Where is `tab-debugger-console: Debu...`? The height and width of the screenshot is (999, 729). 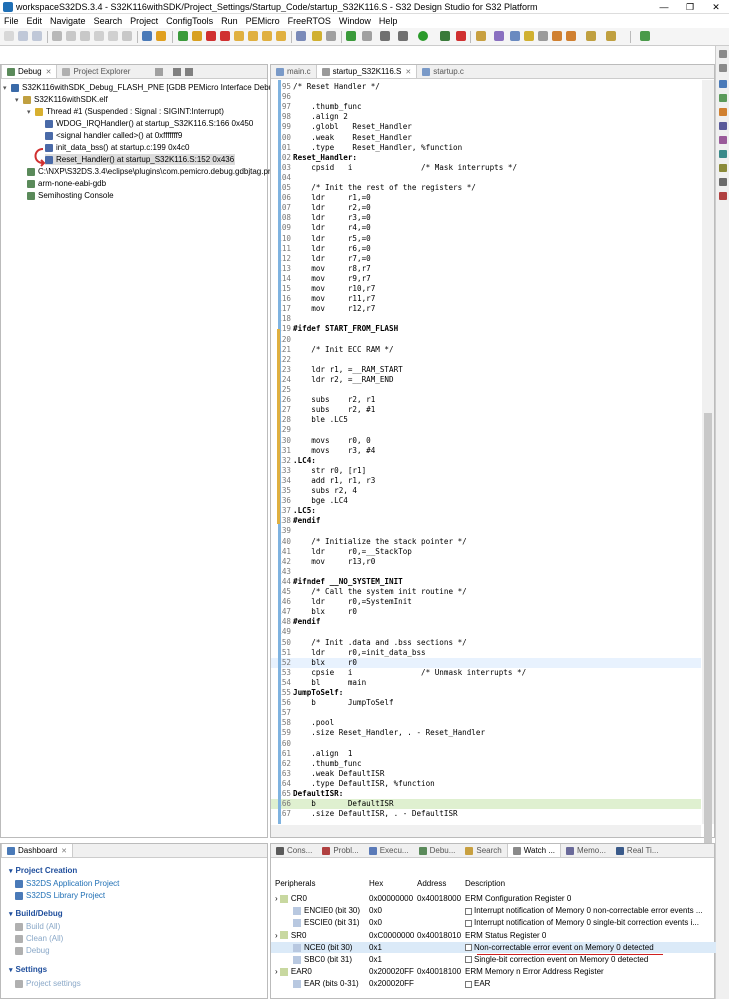 tab-debugger-console: Debu... is located at coordinates (437, 850).